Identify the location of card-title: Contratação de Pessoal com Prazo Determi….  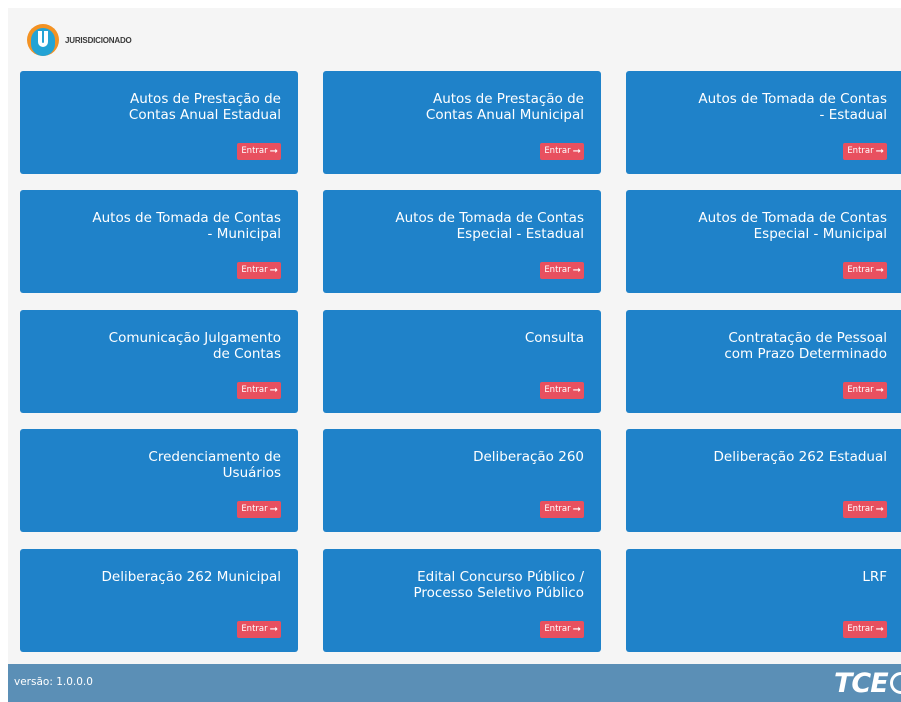
(805, 346).